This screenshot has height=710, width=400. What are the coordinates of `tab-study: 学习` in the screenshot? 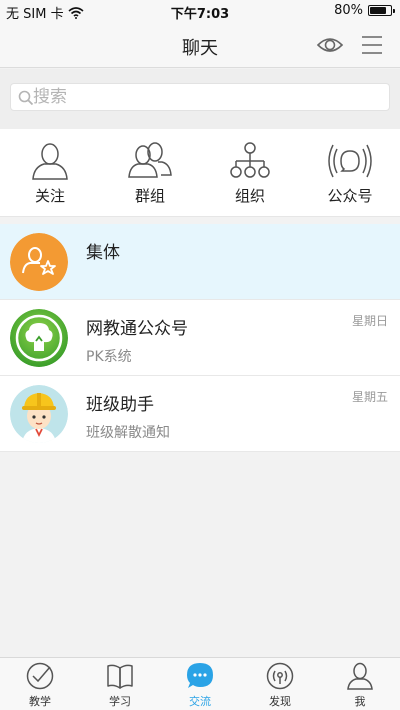 It's located at (120, 684).